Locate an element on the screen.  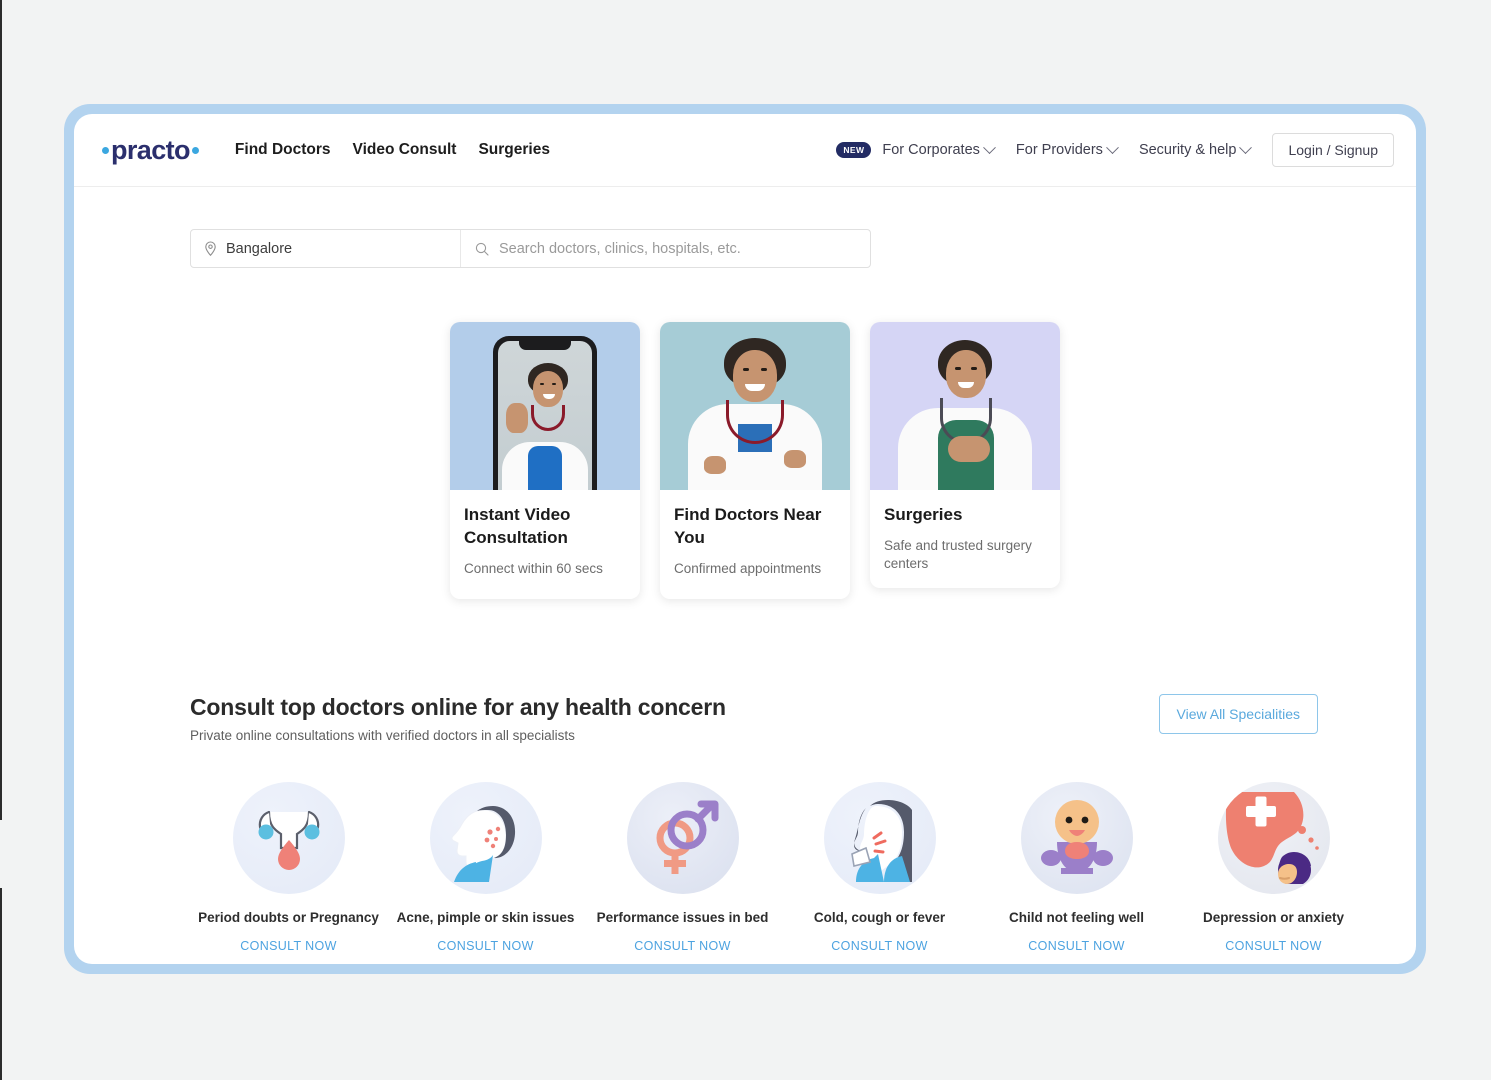
left-edge-artifact-top is located at coordinates (1, 410).